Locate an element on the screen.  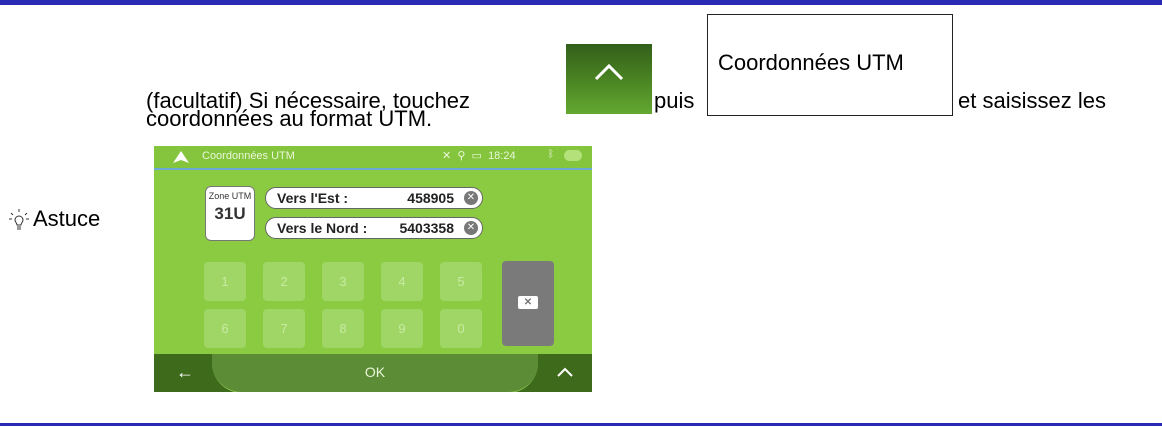
status-time: 18:24 is located at coordinates (502, 156).